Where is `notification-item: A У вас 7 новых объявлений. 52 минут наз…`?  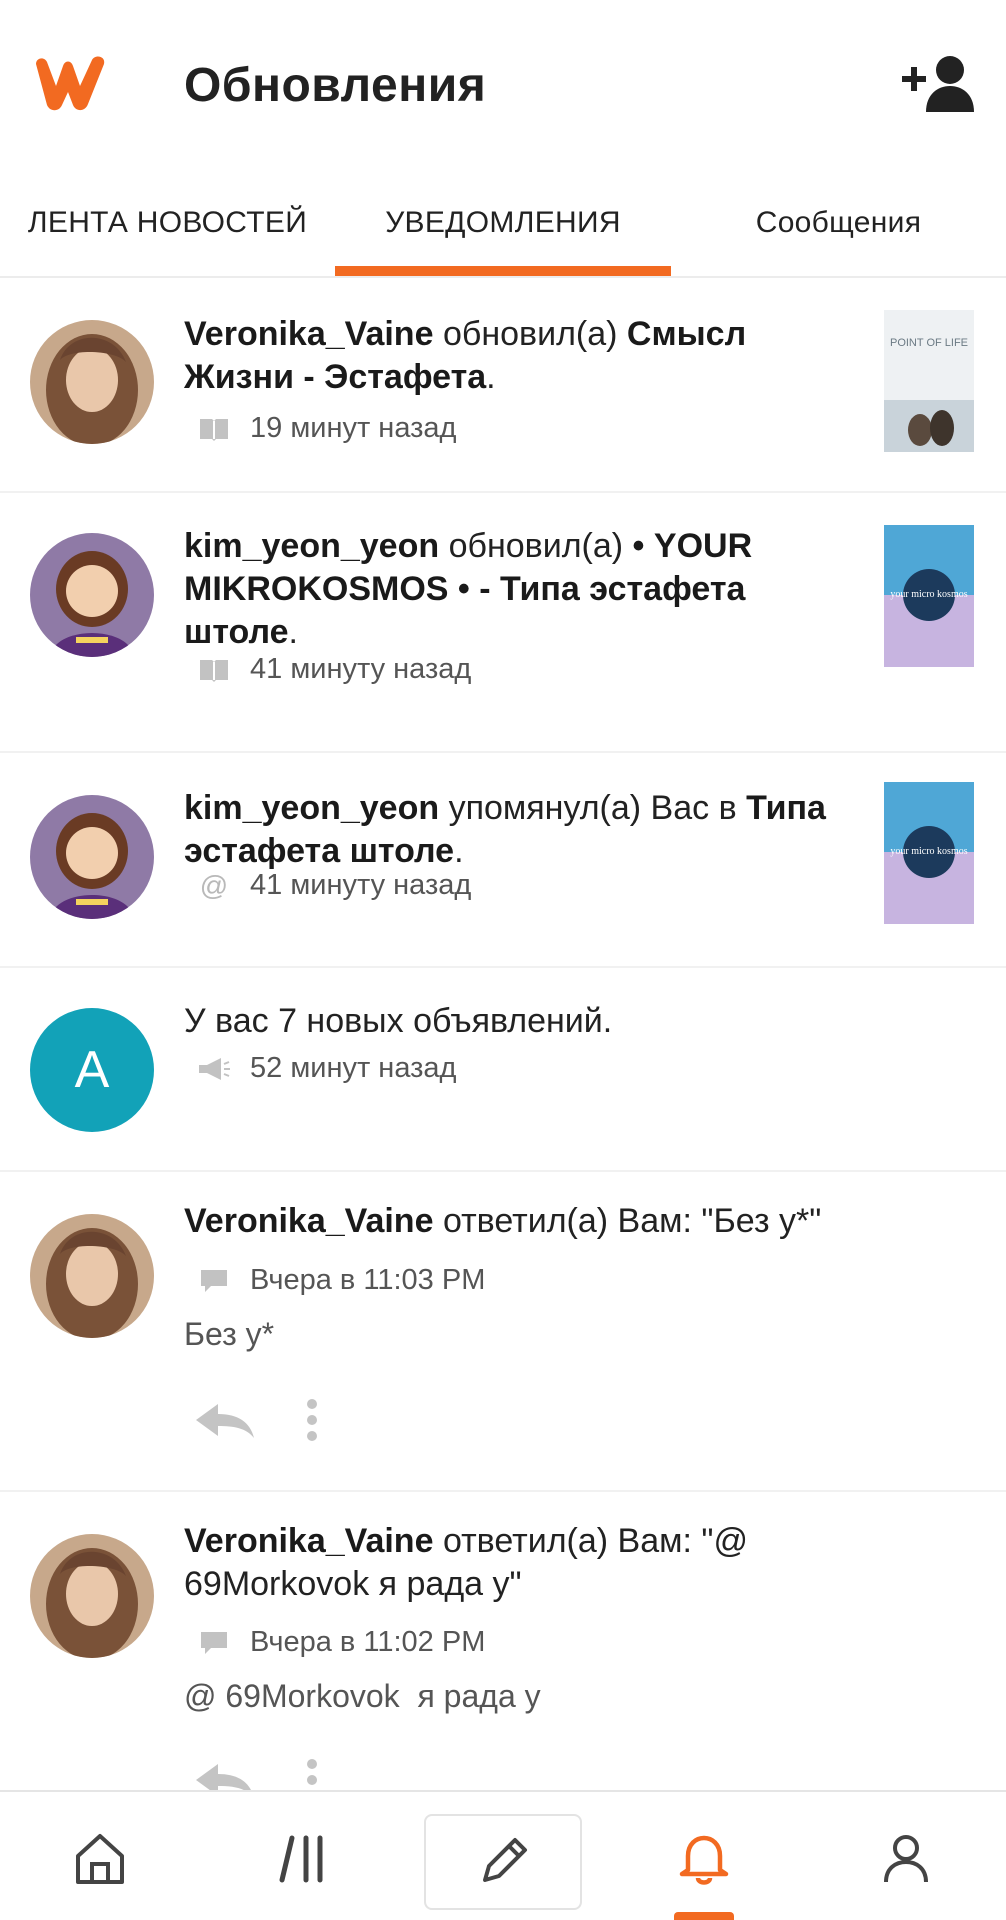 notification-item: A У вас 7 новых объявлений. 52 минут наз… is located at coordinates (503, 1071).